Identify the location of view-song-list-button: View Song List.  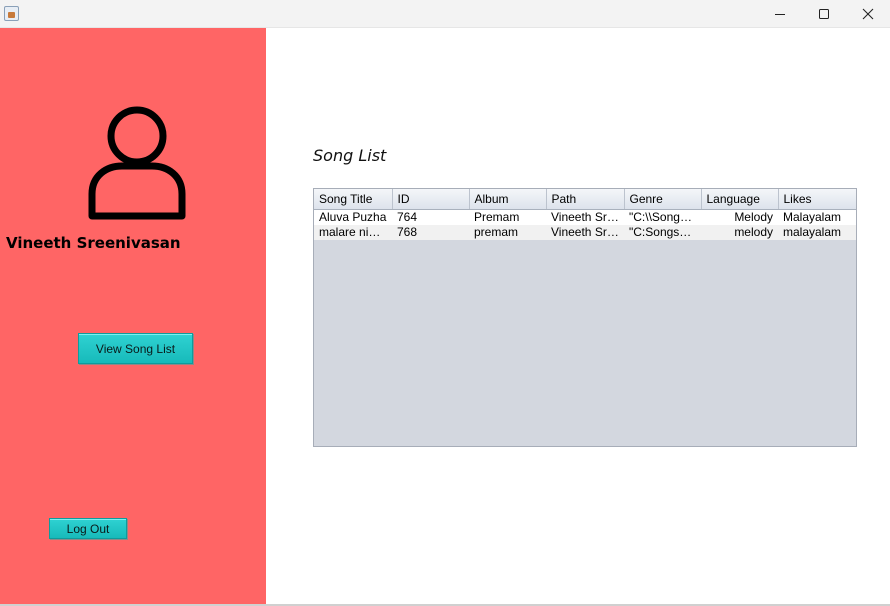
(135, 348).